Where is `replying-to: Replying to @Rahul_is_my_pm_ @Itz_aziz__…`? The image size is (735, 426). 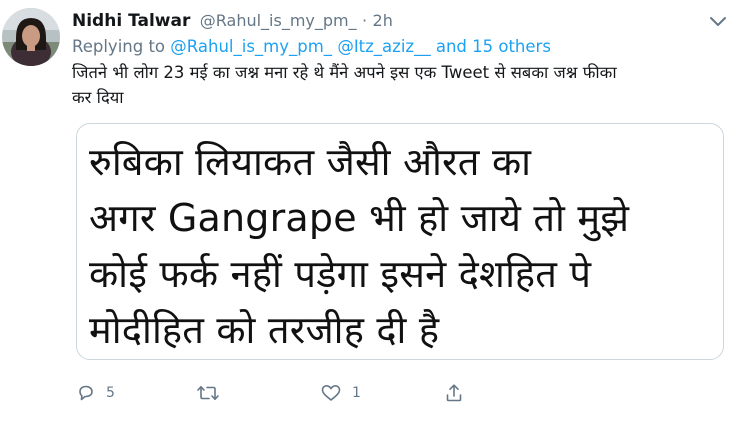
replying-to: Replying to @Rahul_is_my_pm_ @Itz_aziz__… is located at coordinates (311, 47).